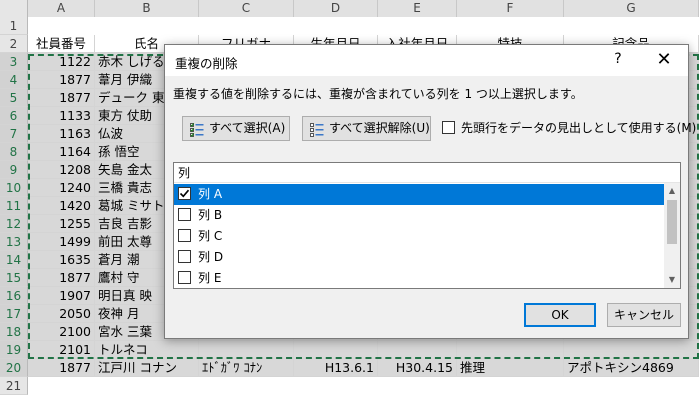 This screenshot has height=395, width=699. Describe the element at coordinates (417, 350) in the screenshot. I see `cell-e19` at that location.